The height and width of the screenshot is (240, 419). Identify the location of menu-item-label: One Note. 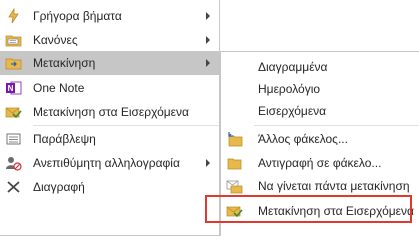
(59, 88).